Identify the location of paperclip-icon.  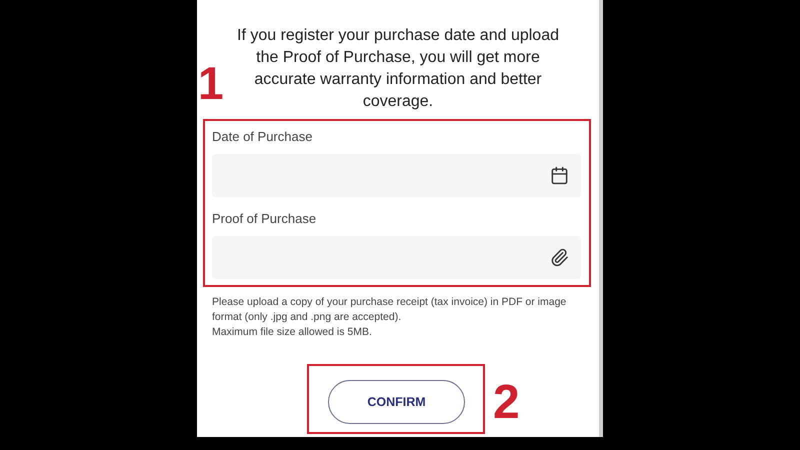
(559, 257).